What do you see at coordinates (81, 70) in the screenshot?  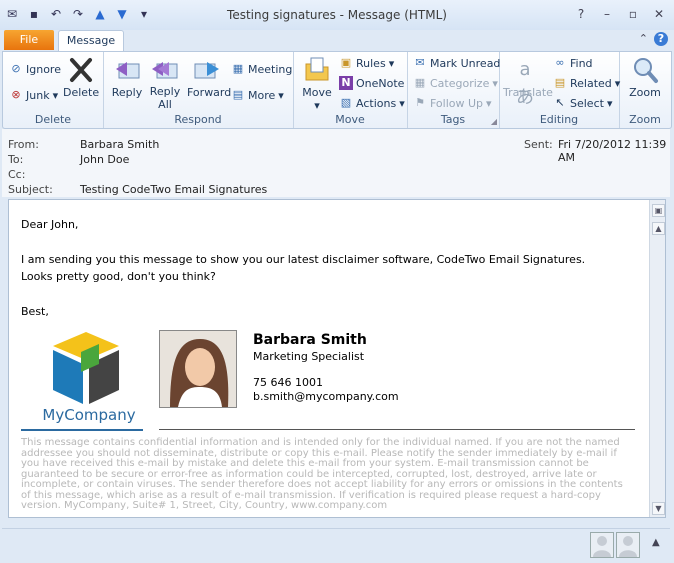 I see `delete-icon` at bounding box center [81, 70].